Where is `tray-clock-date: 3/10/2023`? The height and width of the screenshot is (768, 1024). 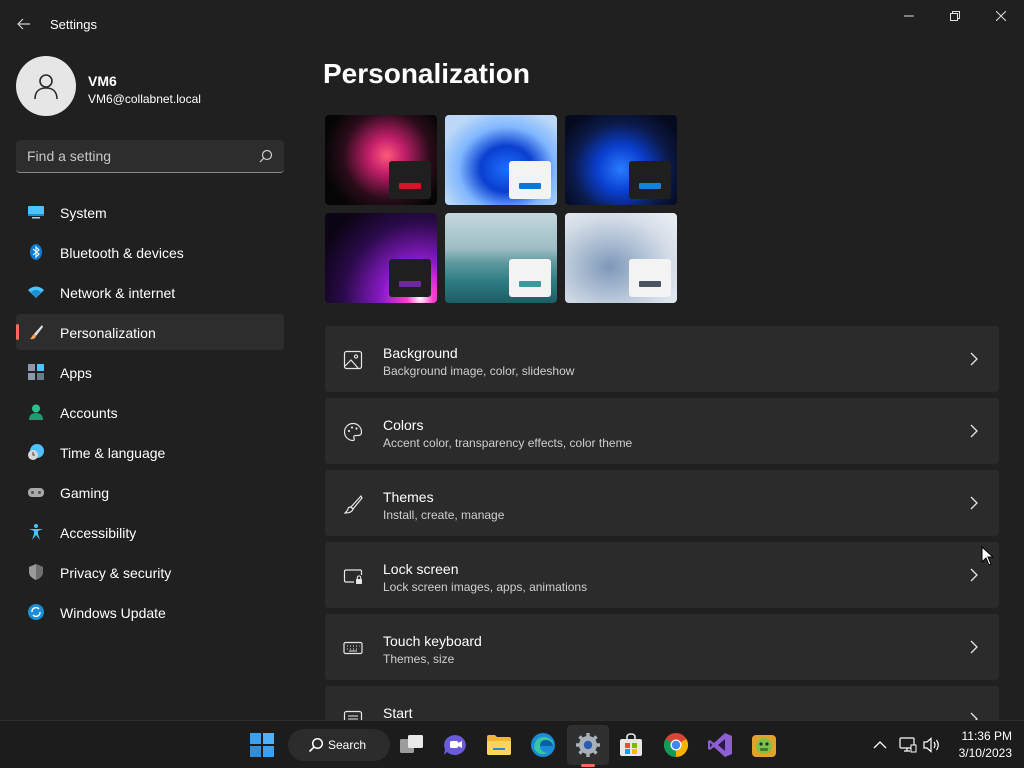
tray-clock-date: 3/10/2023 is located at coordinates (980, 753).